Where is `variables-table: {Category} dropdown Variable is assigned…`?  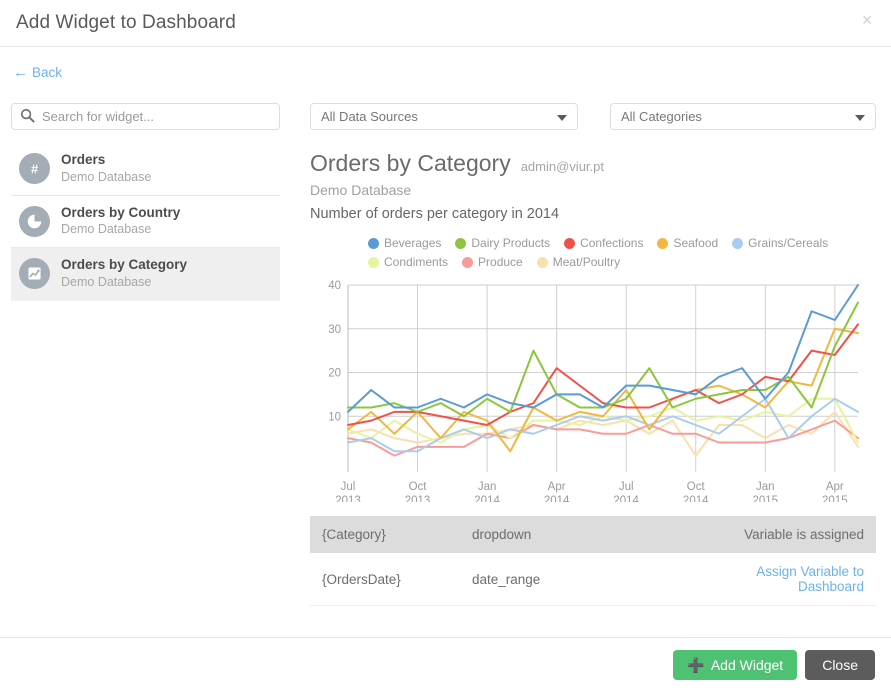
variables-table: {Category} dropdown Variable is assigned… is located at coordinates (593, 561).